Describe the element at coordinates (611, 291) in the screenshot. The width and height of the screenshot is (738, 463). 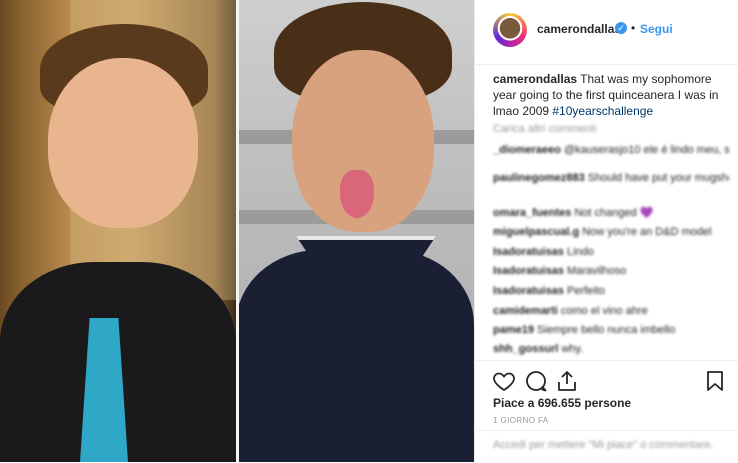
I see `comment: Isadoratuisas Perfeito` at that location.